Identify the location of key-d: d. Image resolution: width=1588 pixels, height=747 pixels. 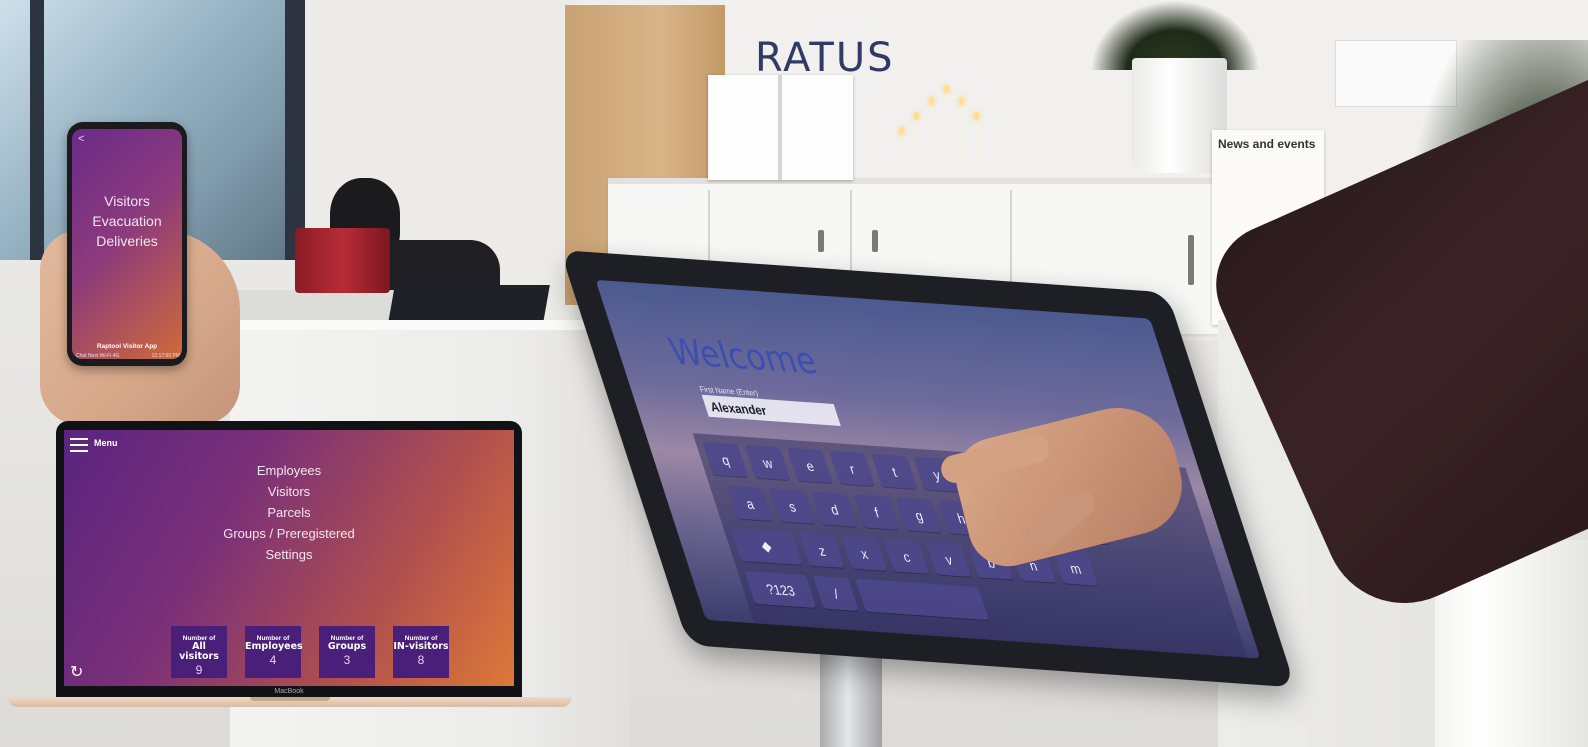
(834, 509).